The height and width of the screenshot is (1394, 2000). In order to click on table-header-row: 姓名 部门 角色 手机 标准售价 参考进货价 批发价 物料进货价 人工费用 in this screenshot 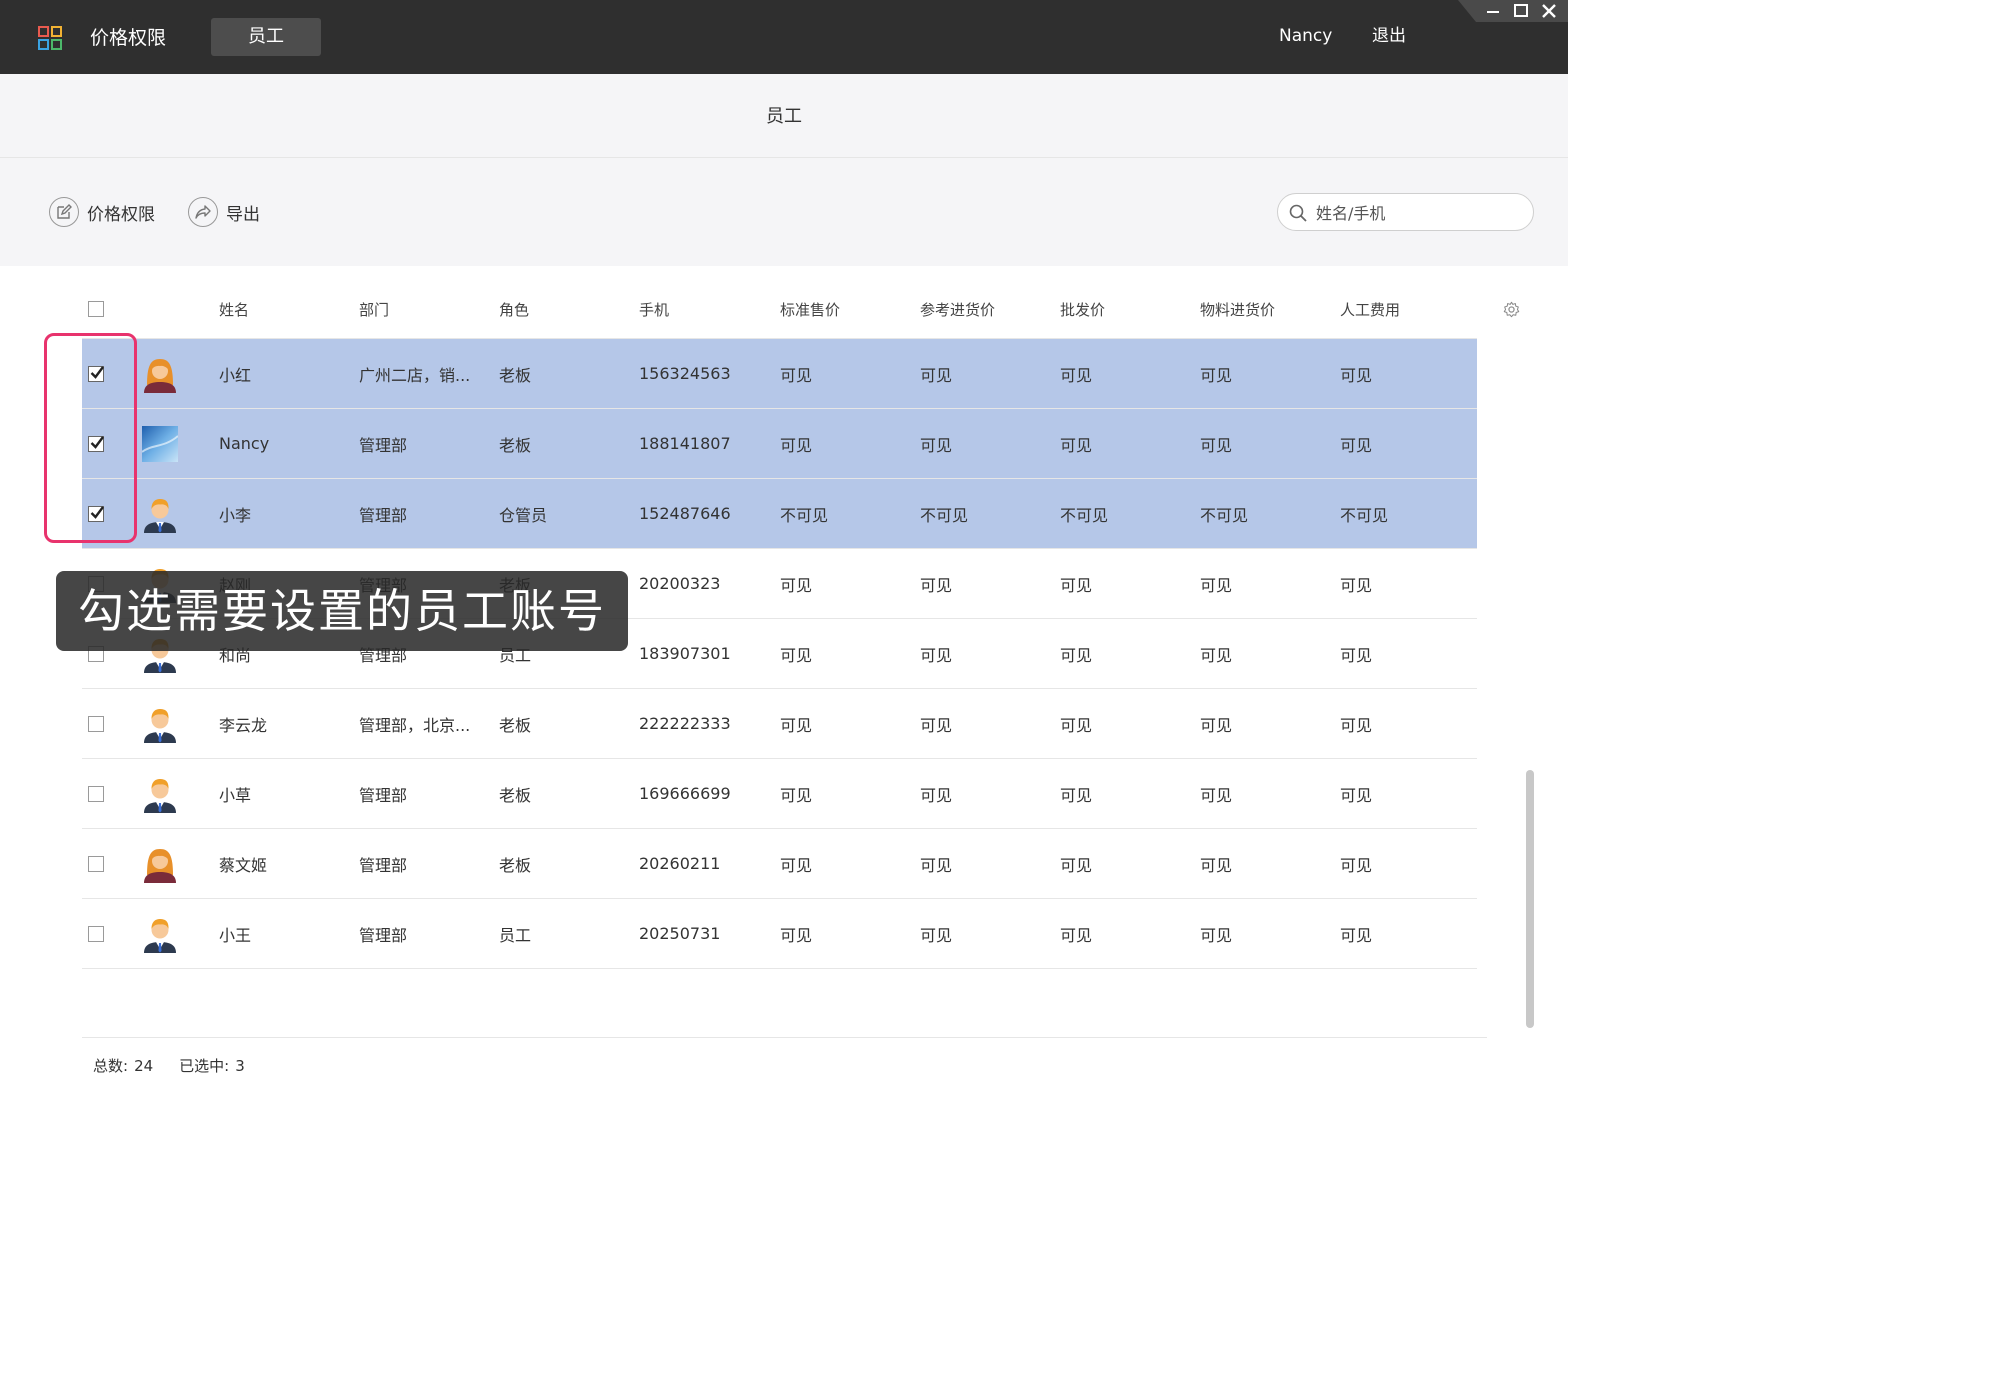, I will do `click(779, 309)`.